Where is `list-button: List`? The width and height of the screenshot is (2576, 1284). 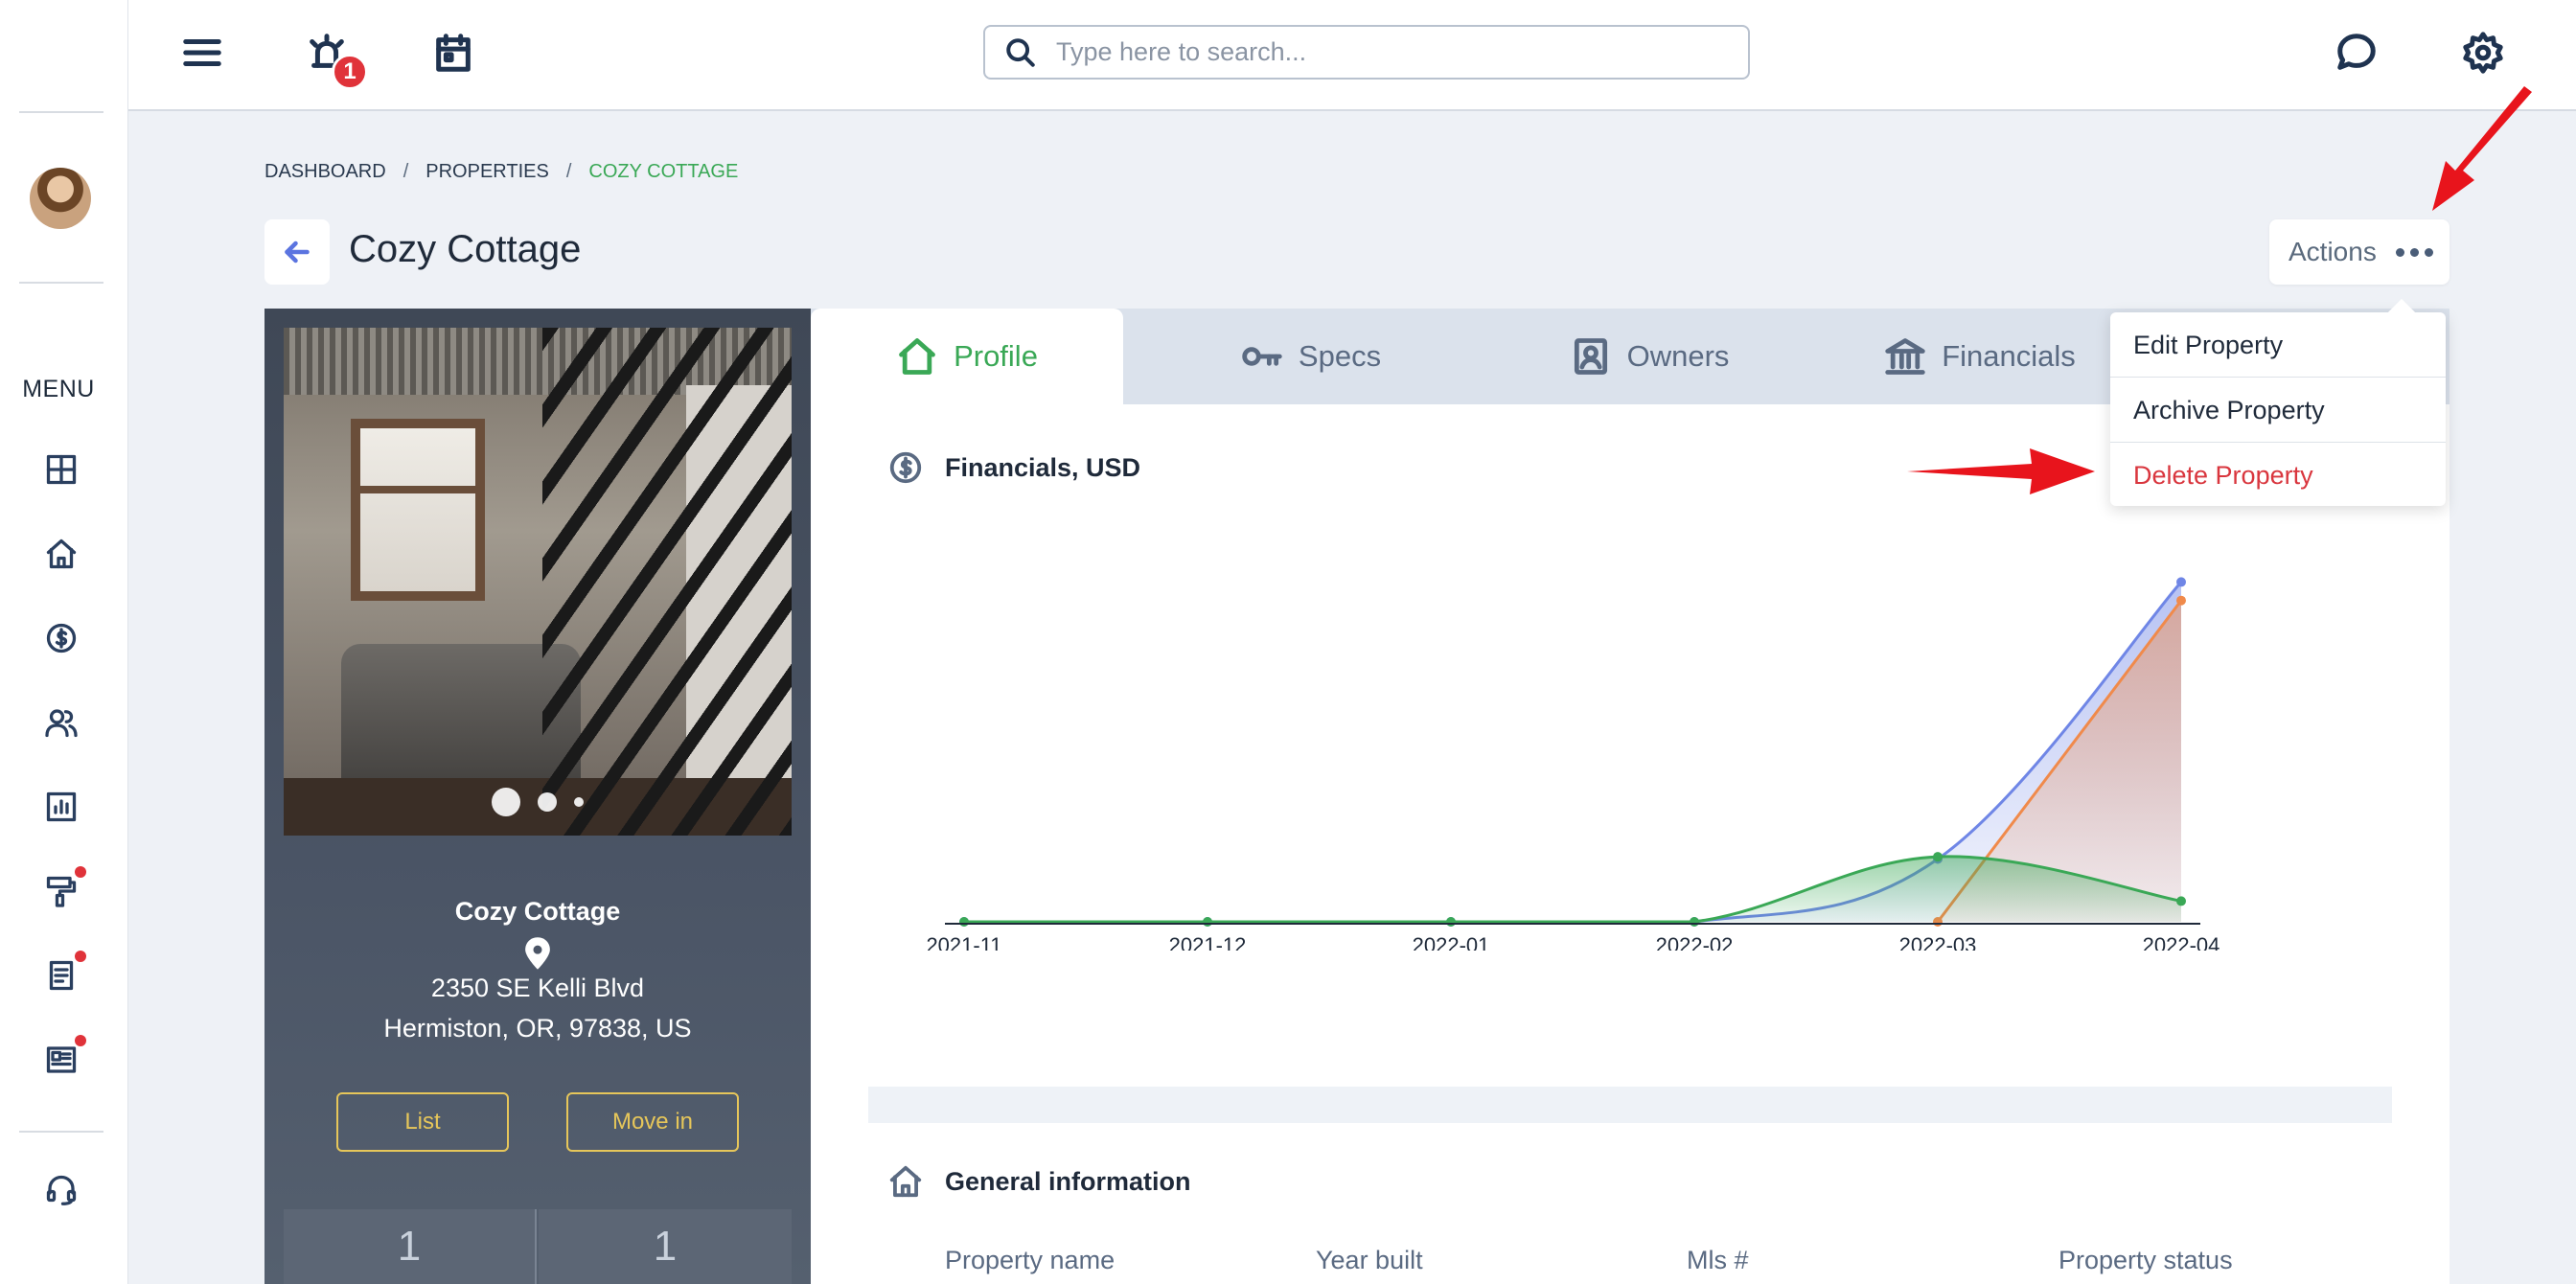
list-button: List is located at coordinates (422, 1122).